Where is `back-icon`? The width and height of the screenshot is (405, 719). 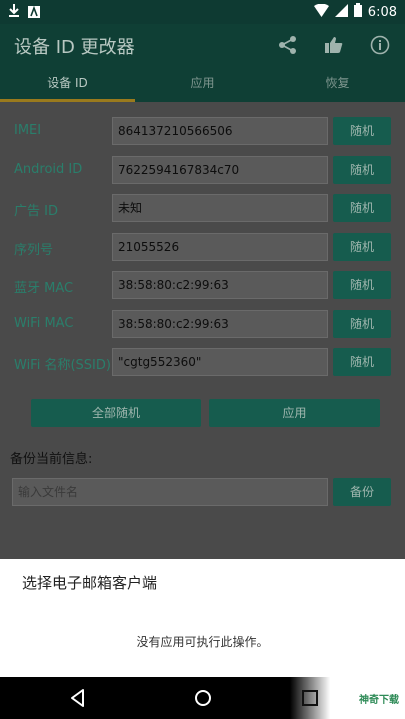 back-icon is located at coordinates (78, 698).